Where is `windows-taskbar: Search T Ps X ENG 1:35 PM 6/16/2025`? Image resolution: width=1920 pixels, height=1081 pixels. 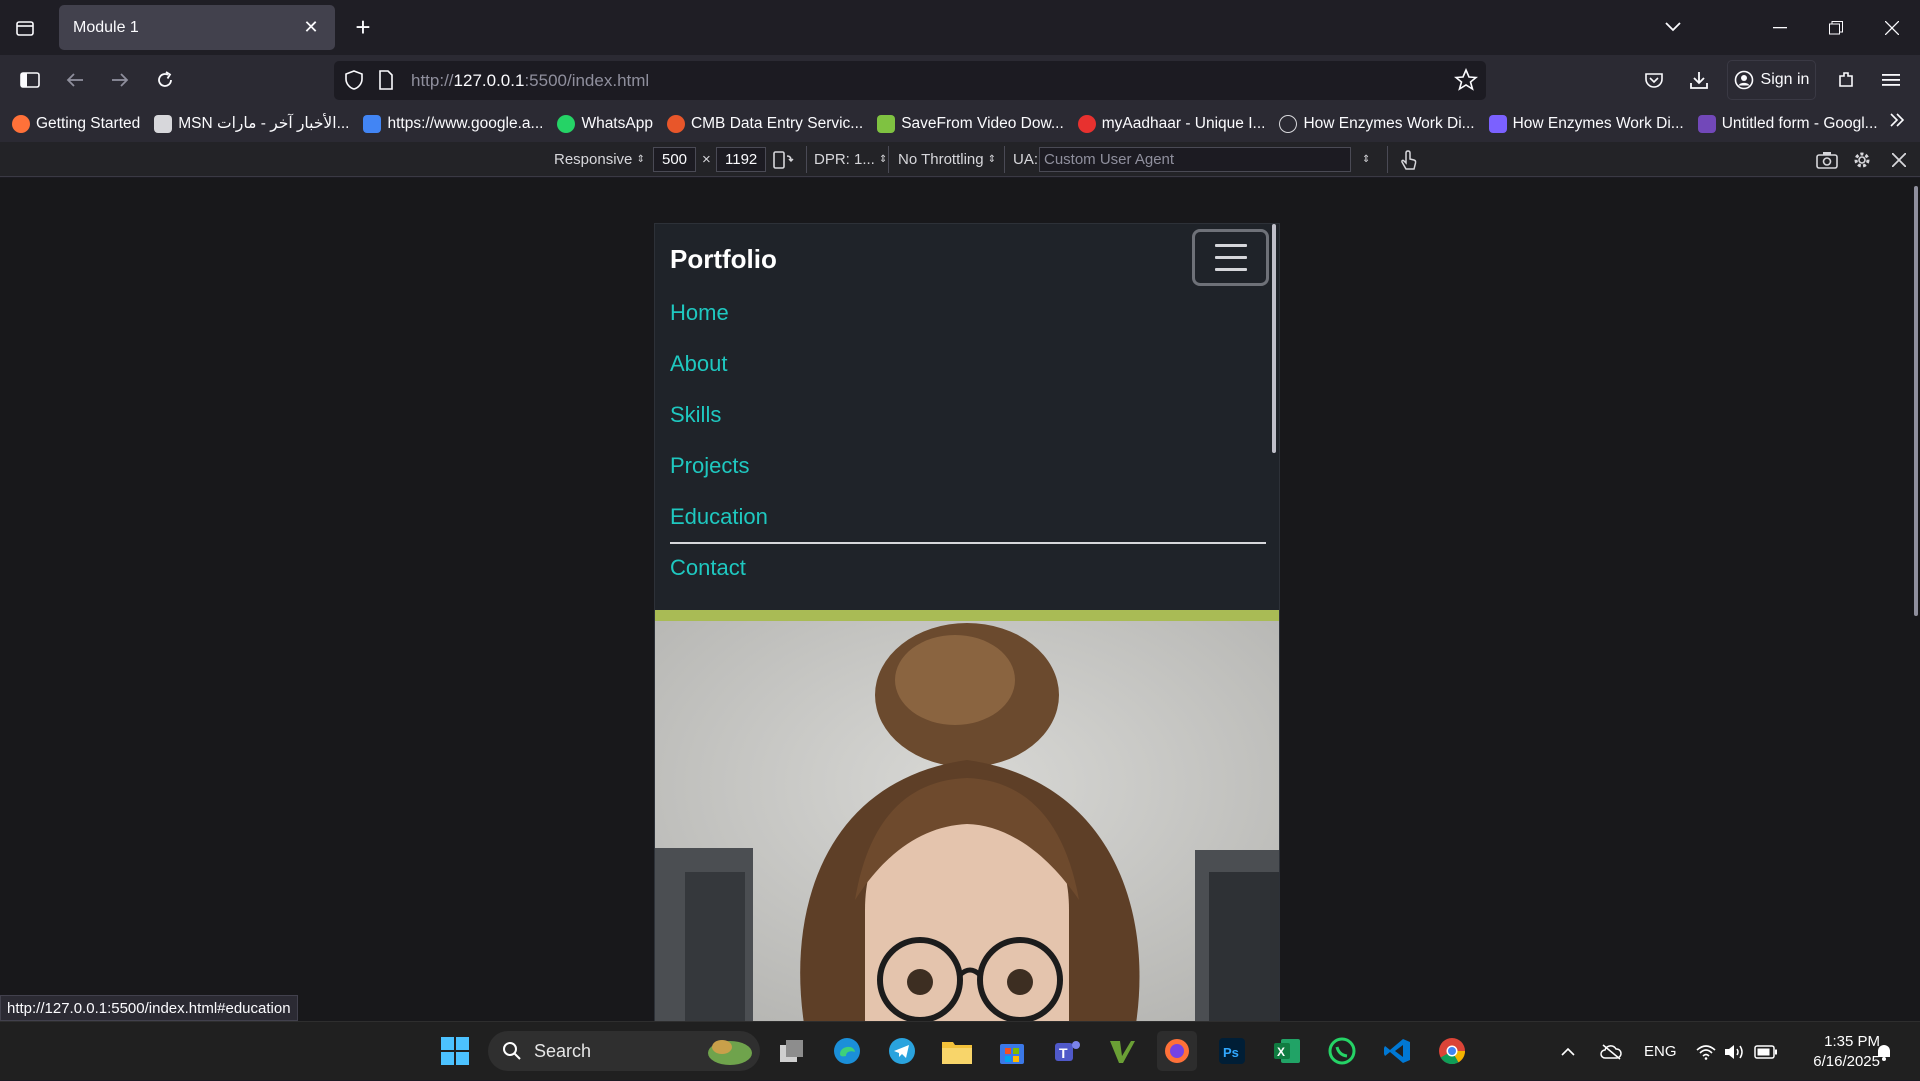 windows-taskbar: Search T Ps X ENG 1:35 PM 6/16/2025 is located at coordinates (960, 1050).